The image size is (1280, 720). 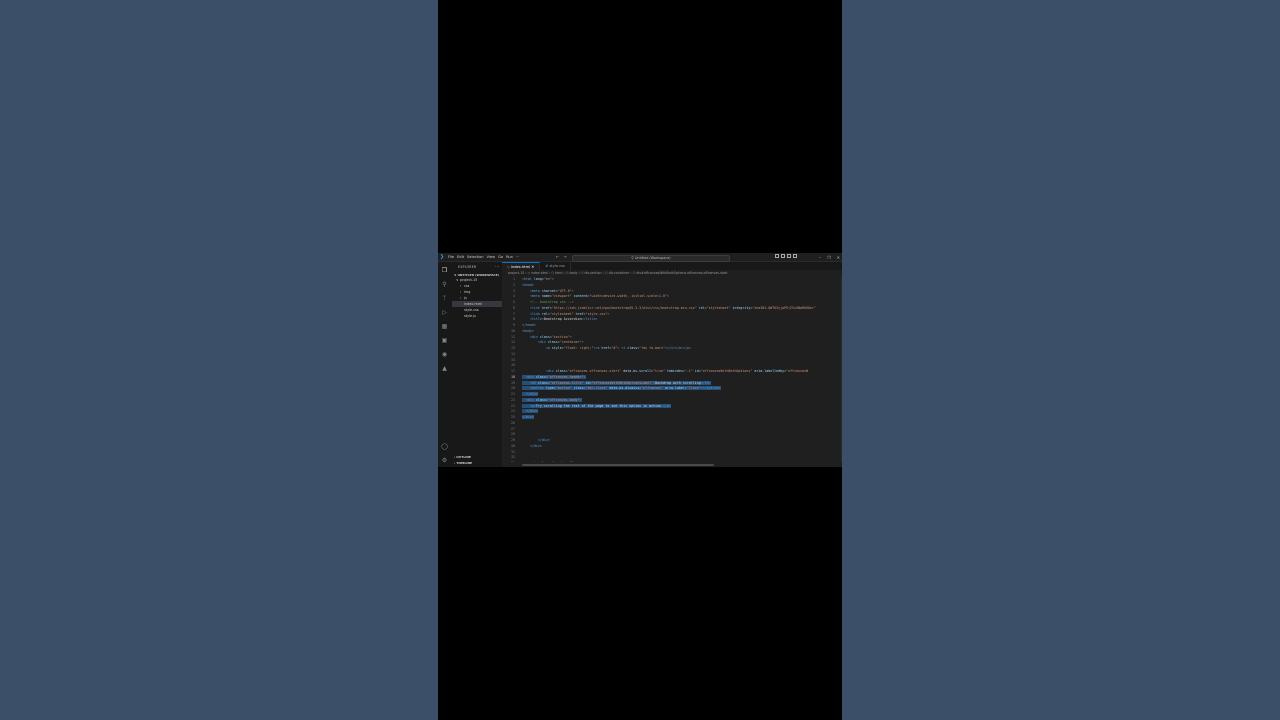 I want to click on customize-layout-icon, so click(x=795, y=256).